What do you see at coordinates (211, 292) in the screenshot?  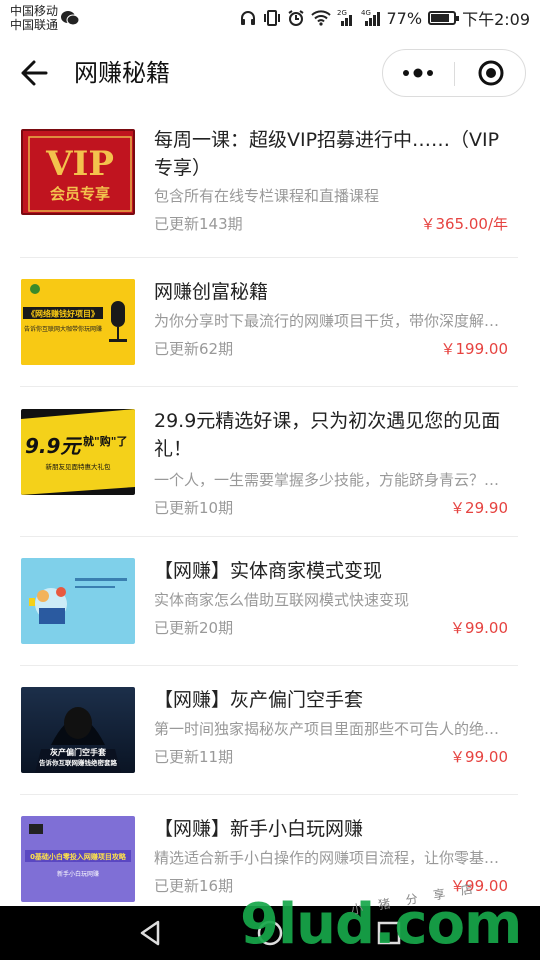 I see `item-title: 网赚创富秘籍` at bounding box center [211, 292].